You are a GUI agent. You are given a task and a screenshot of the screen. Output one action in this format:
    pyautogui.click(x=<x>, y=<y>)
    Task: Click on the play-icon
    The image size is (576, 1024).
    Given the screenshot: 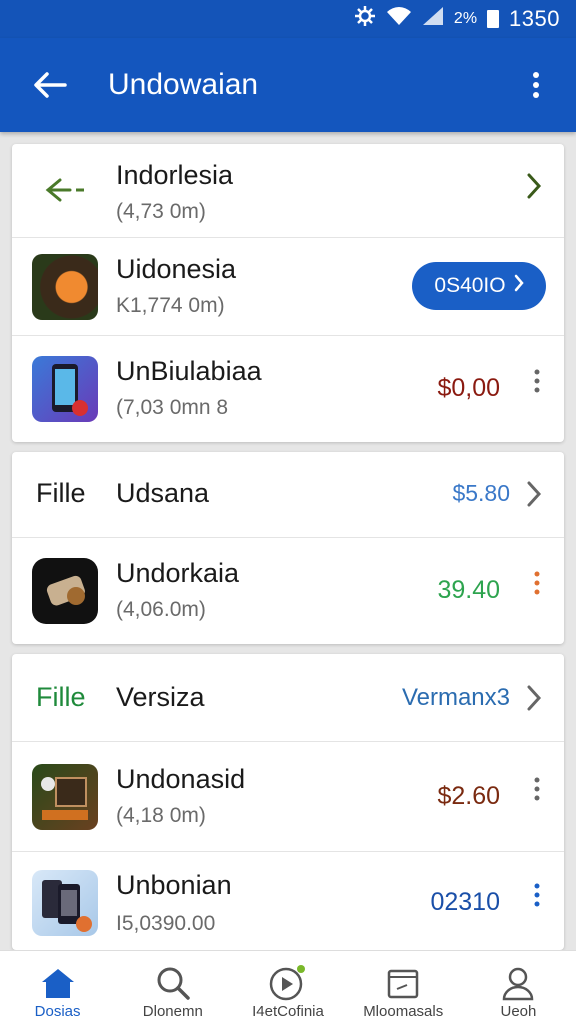 What is the action you would take?
    pyautogui.click(x=288, y=983)
    